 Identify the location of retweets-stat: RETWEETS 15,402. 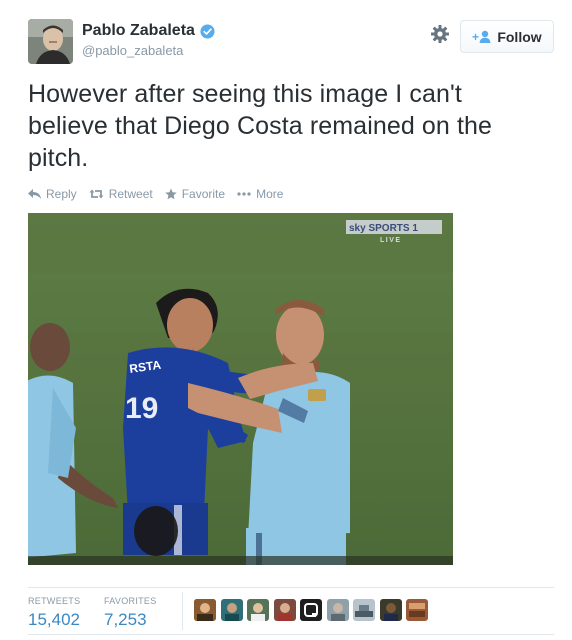
(54, 613).